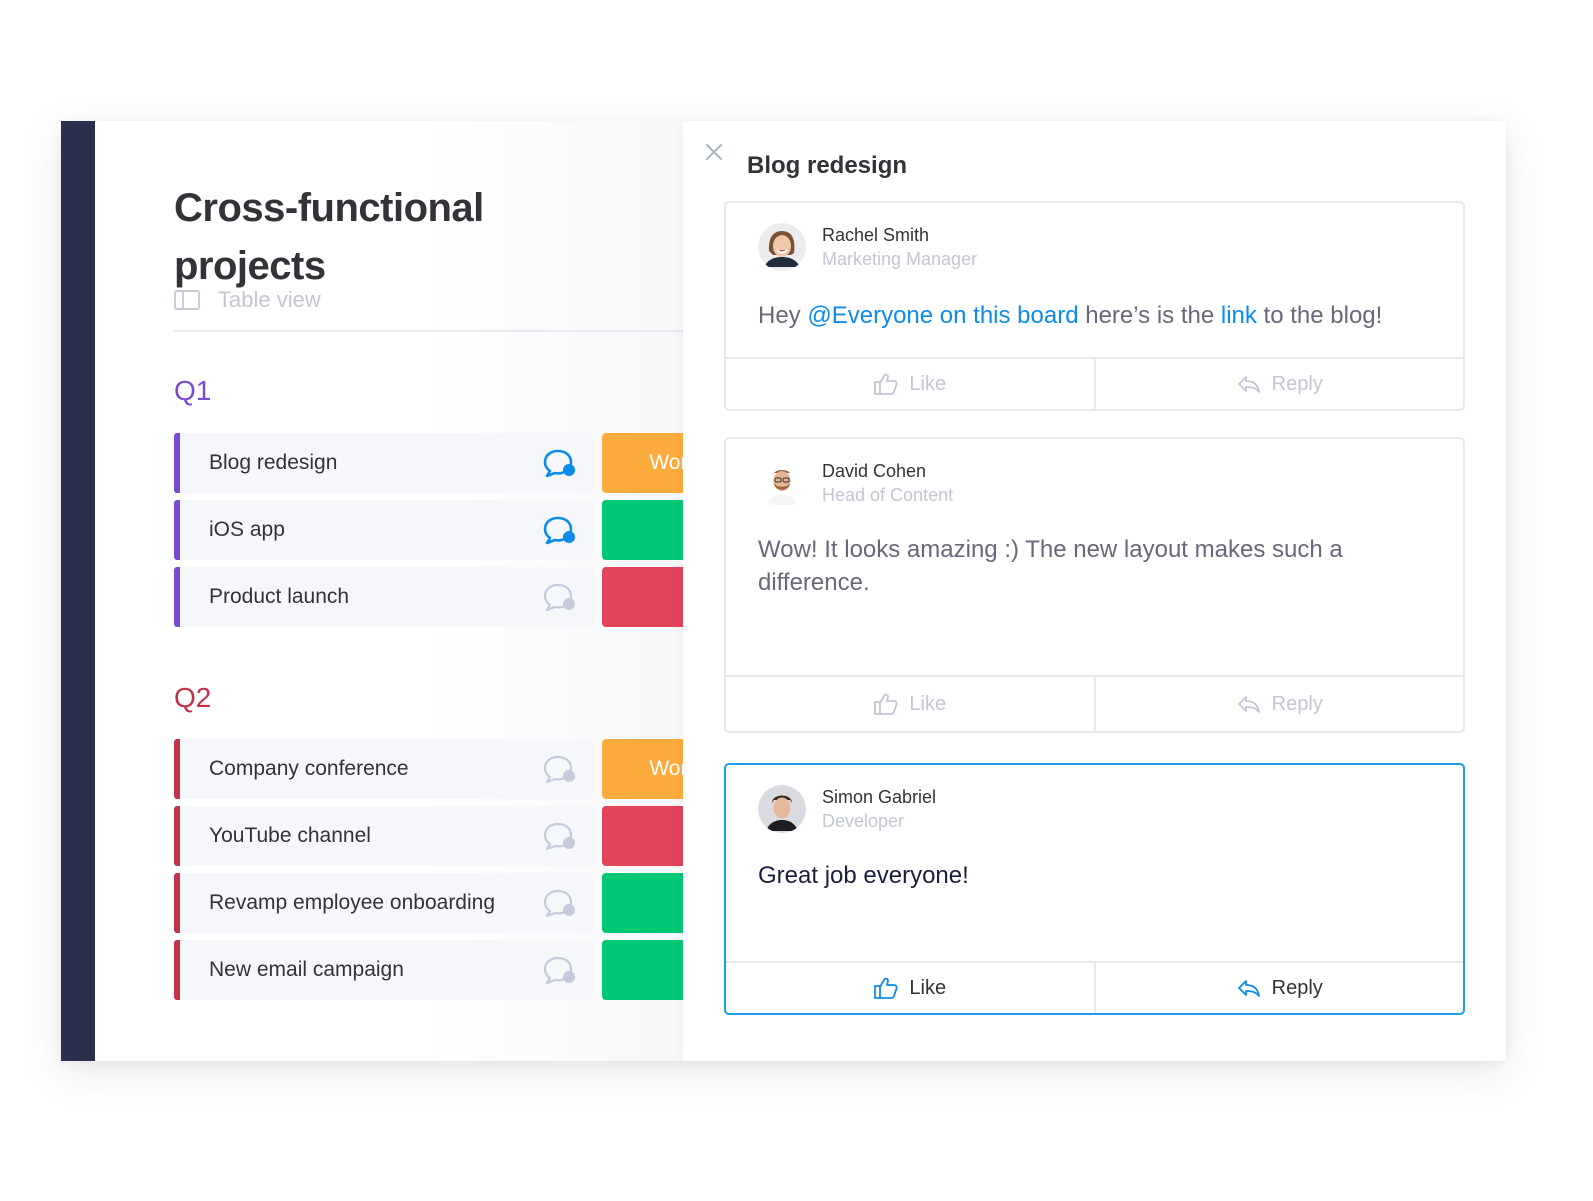 The height and width of the screenshot is (1201, 1593). I want to click on group-title-q2: Q2, so click(192, 698).